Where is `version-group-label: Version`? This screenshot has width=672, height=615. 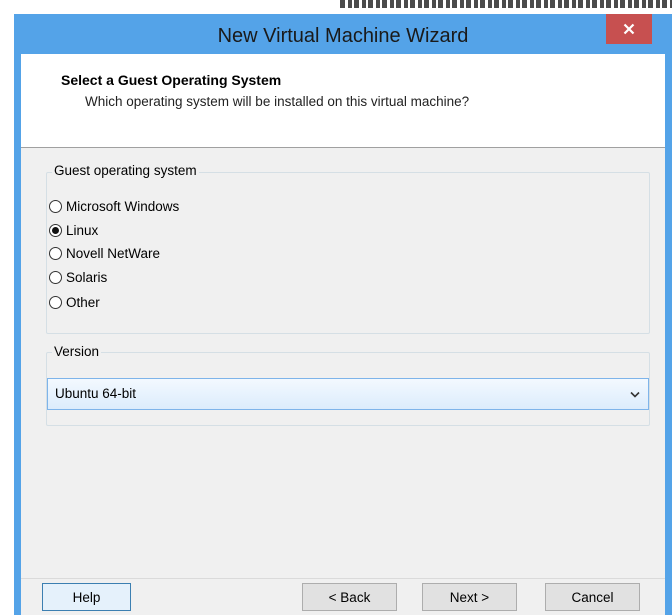 version-group-label: Version is located at coordinates (77, 351).